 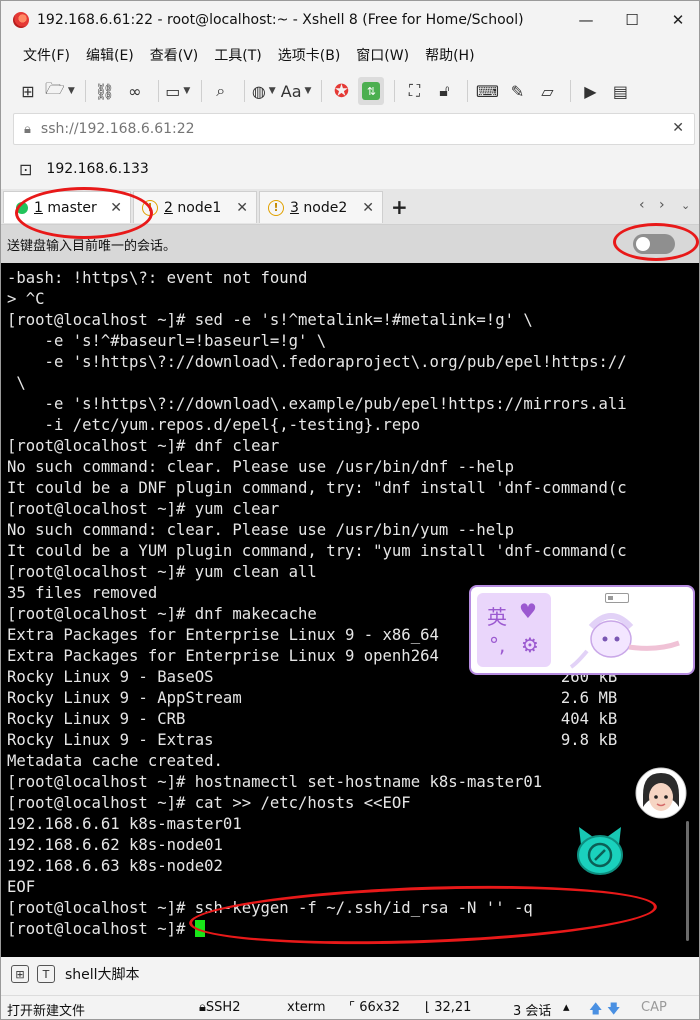 I want to click on compose-icon: ▱, so click(x=547, y=91).